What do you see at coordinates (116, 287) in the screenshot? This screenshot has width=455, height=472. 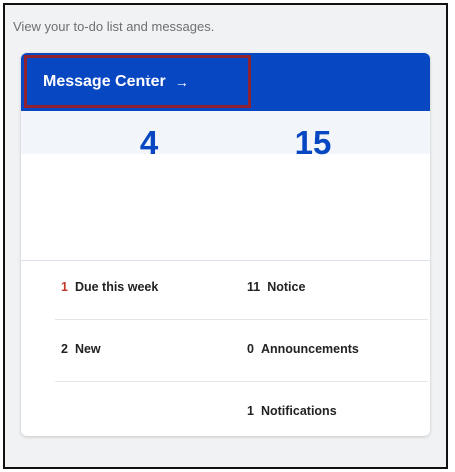 I see `due-this-week-label: Due this week` at bounding box center [116, 287].